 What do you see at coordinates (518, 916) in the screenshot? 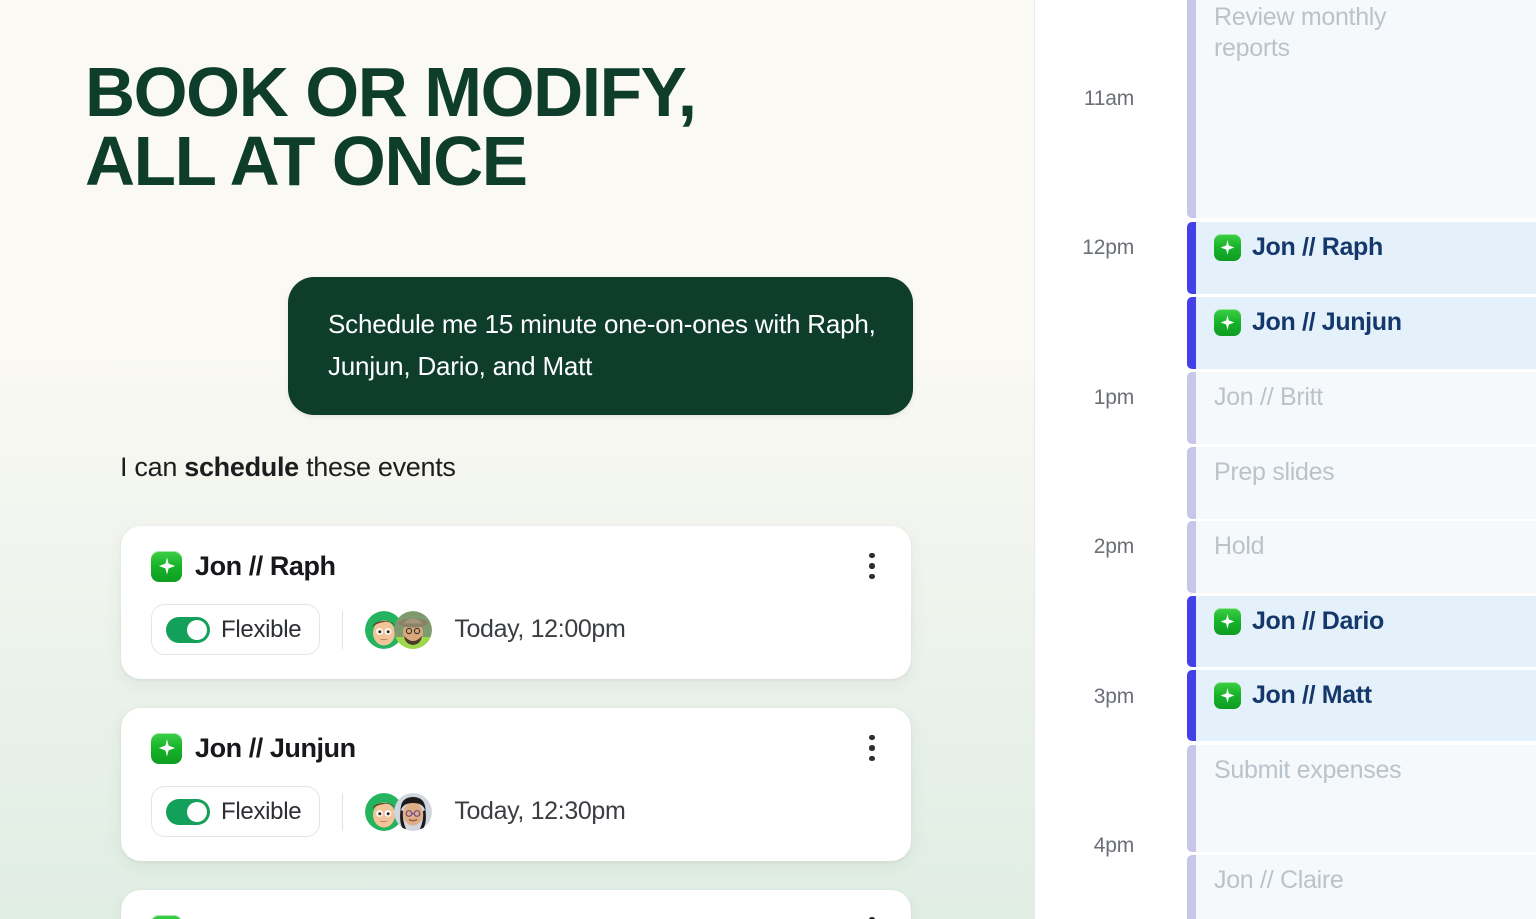
I see `event-card-header` at bounding box center [518, 916].